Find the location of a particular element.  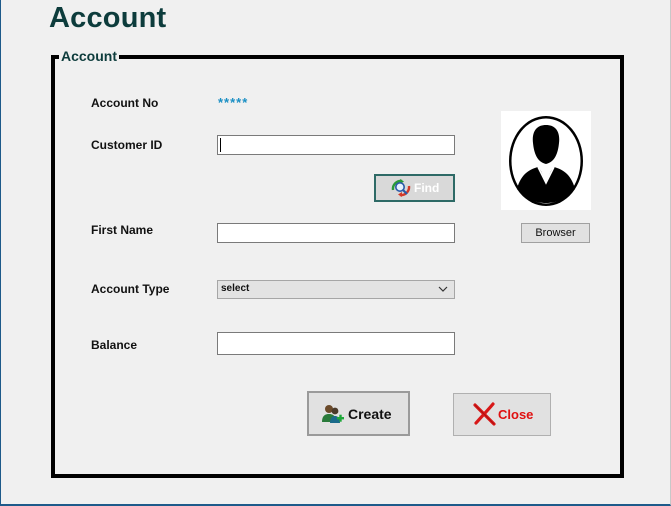

customer-photo is located at coordinates (546, 160).